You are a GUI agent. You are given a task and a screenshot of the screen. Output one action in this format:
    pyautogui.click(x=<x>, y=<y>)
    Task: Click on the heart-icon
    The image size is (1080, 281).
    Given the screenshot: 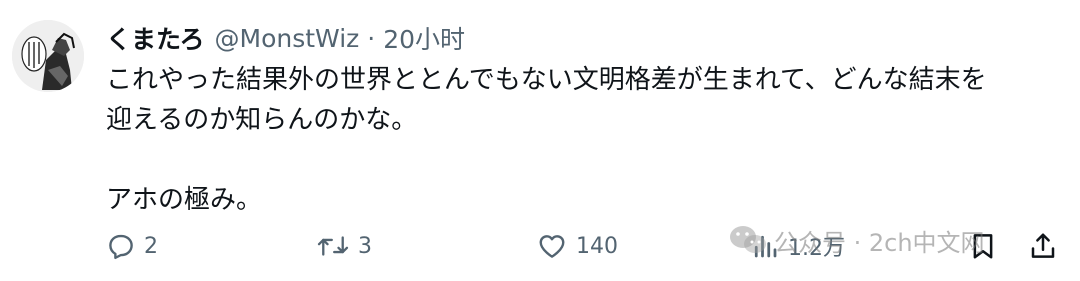 What is the action you would take?
    pyautogui.click(x=552, y=246)
    